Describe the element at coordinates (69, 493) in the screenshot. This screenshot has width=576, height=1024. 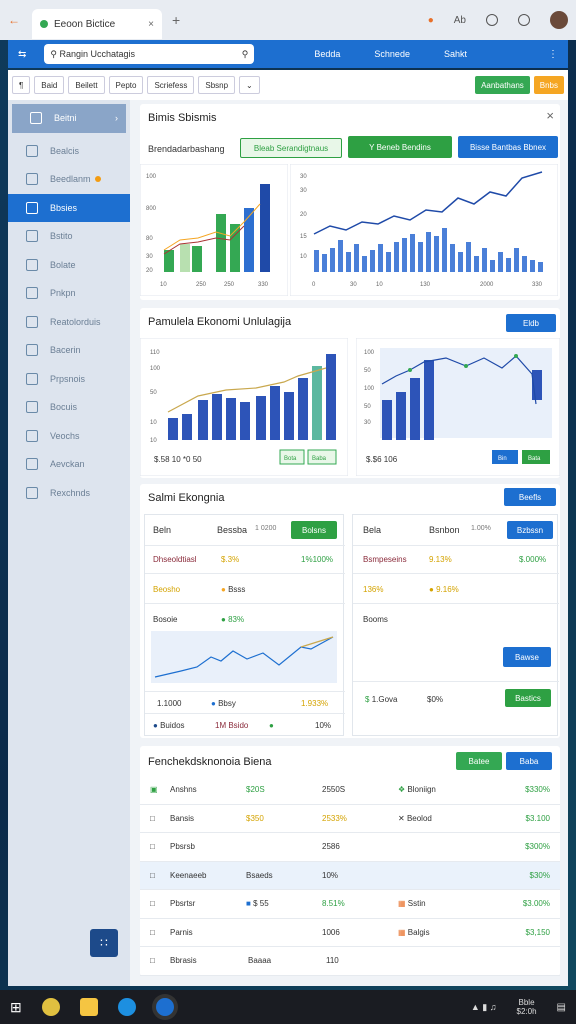
I see `sidebar-item-13: Rexchnds` at that location.